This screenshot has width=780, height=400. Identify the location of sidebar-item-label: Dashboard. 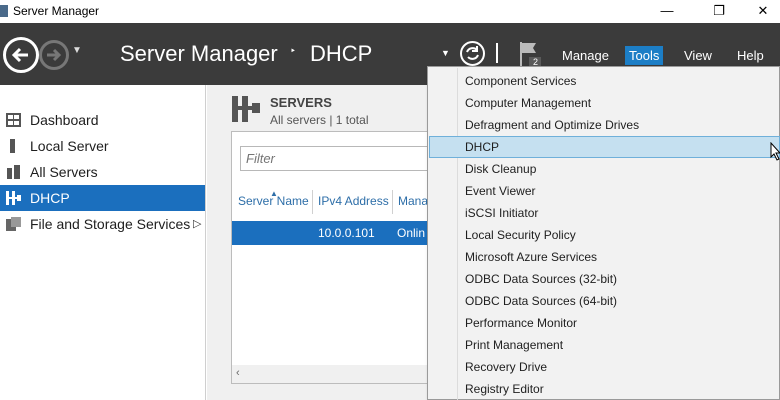
(64, 120).